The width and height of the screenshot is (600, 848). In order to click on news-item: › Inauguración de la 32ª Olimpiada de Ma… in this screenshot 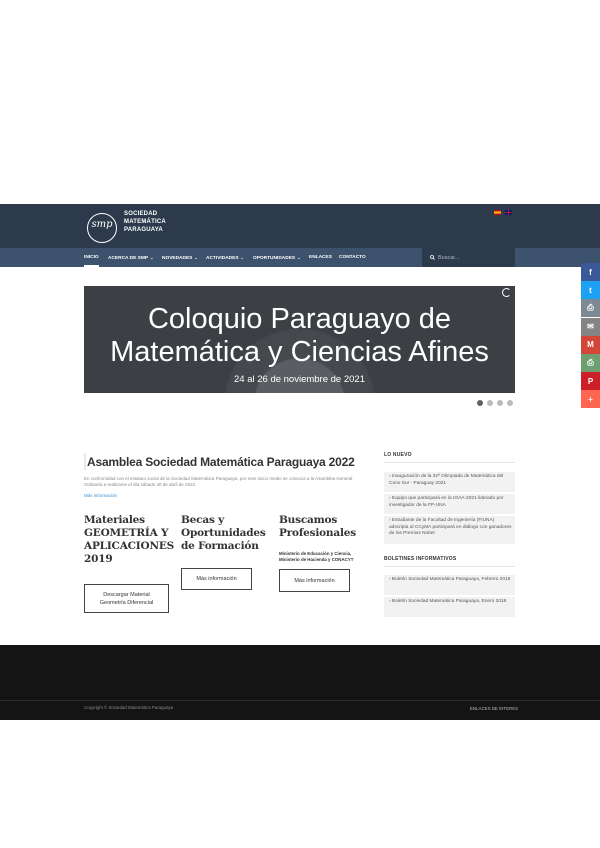, I will do `click(449, 482)`.